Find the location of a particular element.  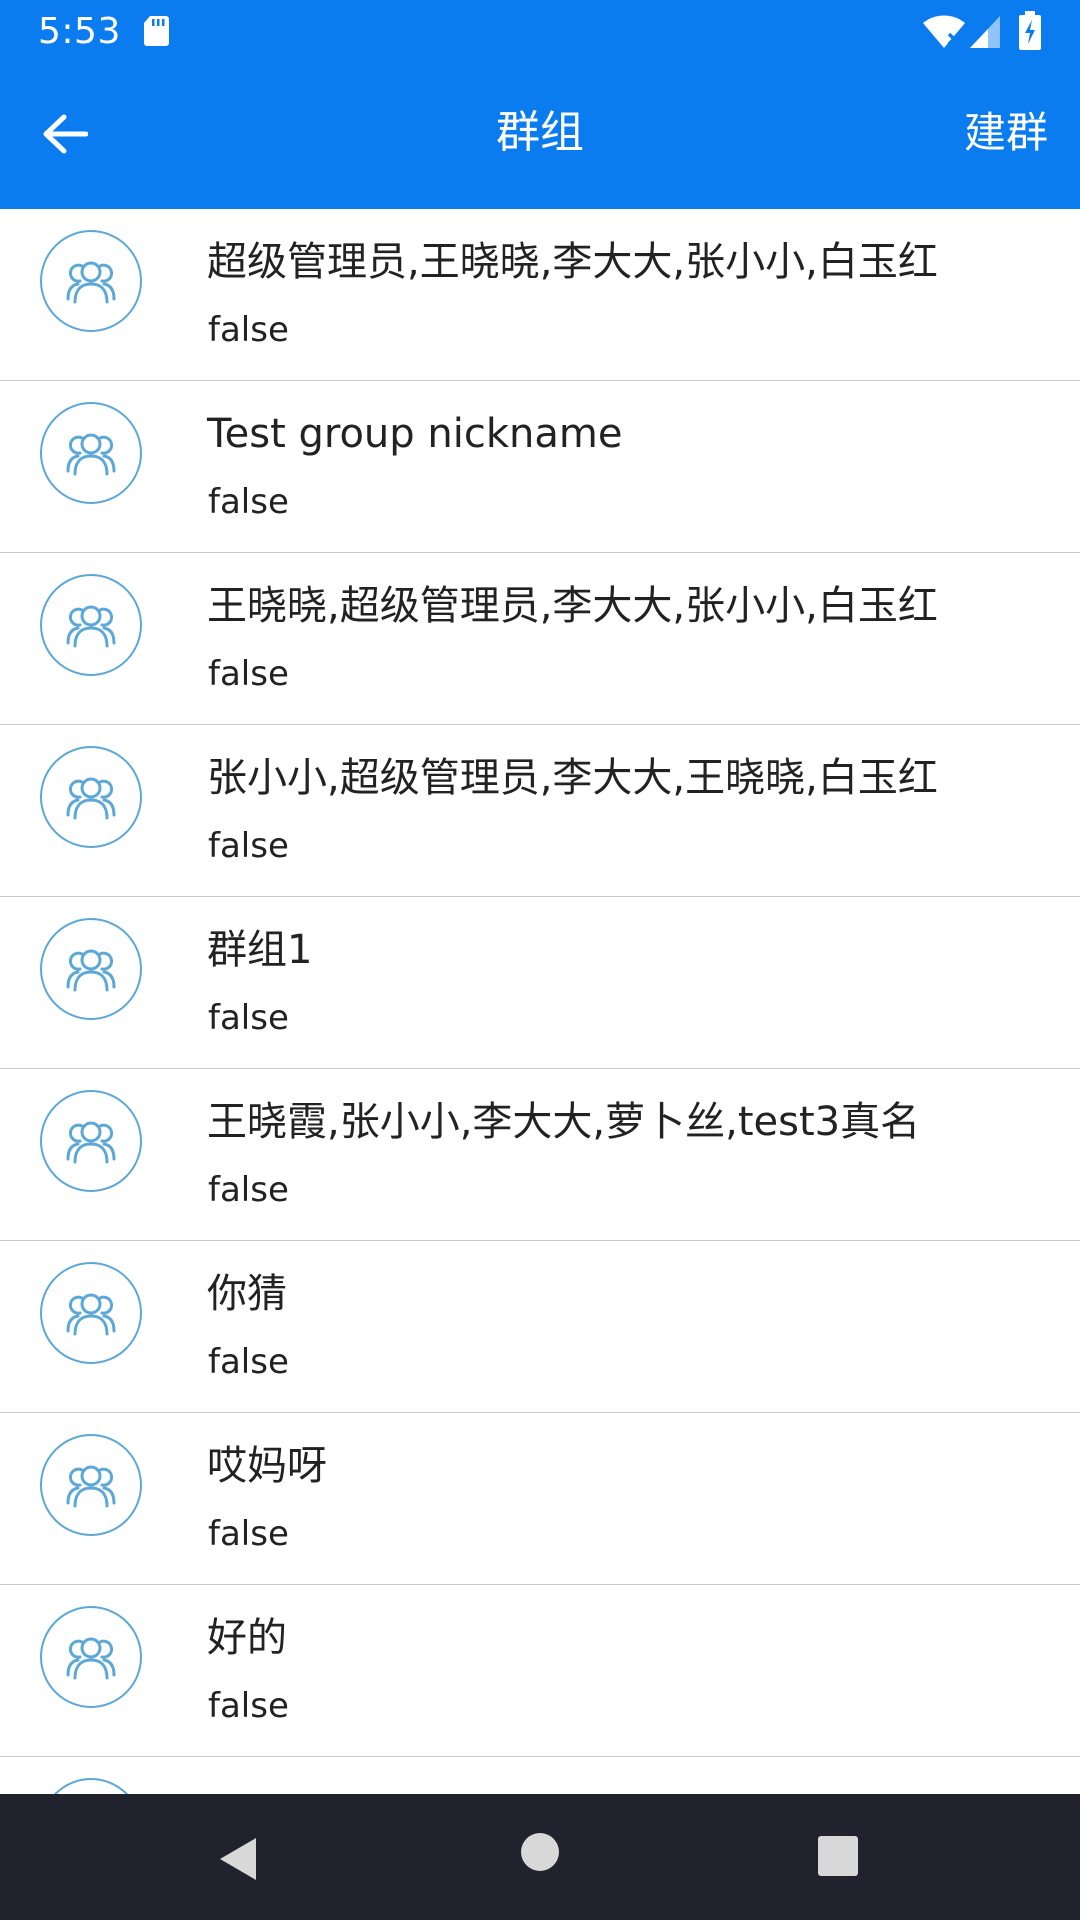

group-list-item: 好的 false is located at coordinates (540, 1671).